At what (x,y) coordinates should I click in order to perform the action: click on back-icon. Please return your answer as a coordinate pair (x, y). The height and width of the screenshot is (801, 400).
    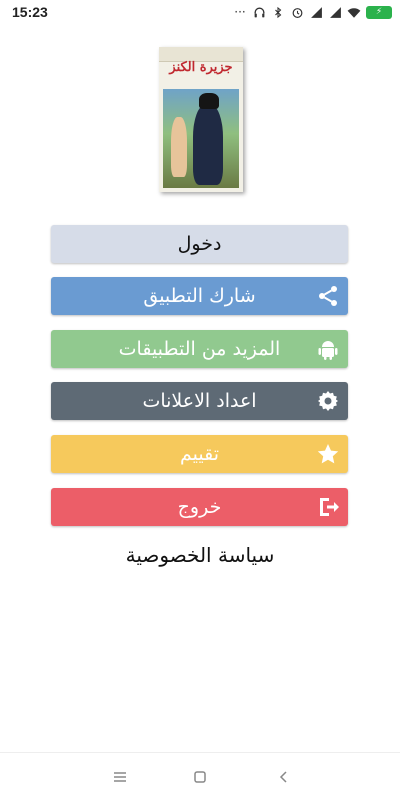
    Looking at the image, I should click on (284, 777).